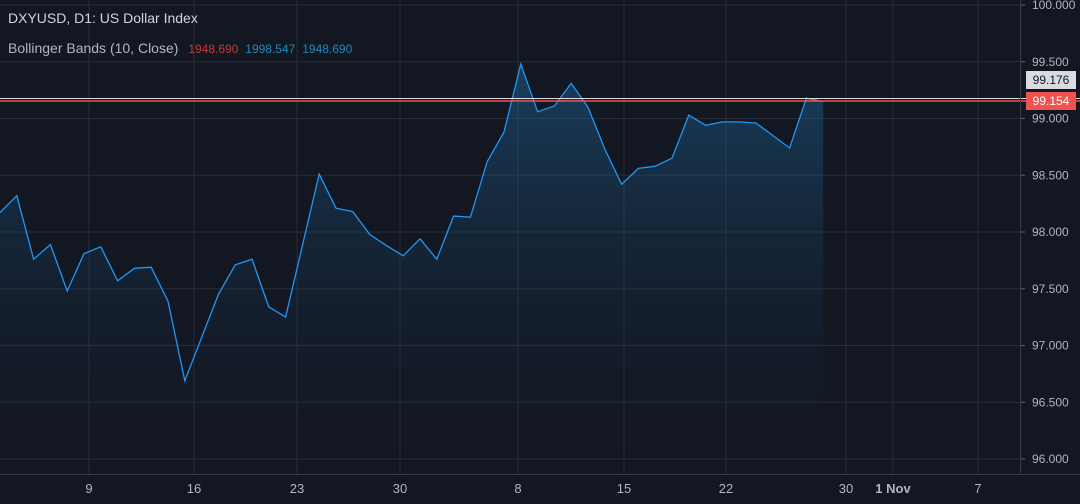 The width and height of the screenshot is (1080, 504). Describe the element at coordinates (1050, 402) in the screenshot. I see `y-tick-label: 96.500` at that location.